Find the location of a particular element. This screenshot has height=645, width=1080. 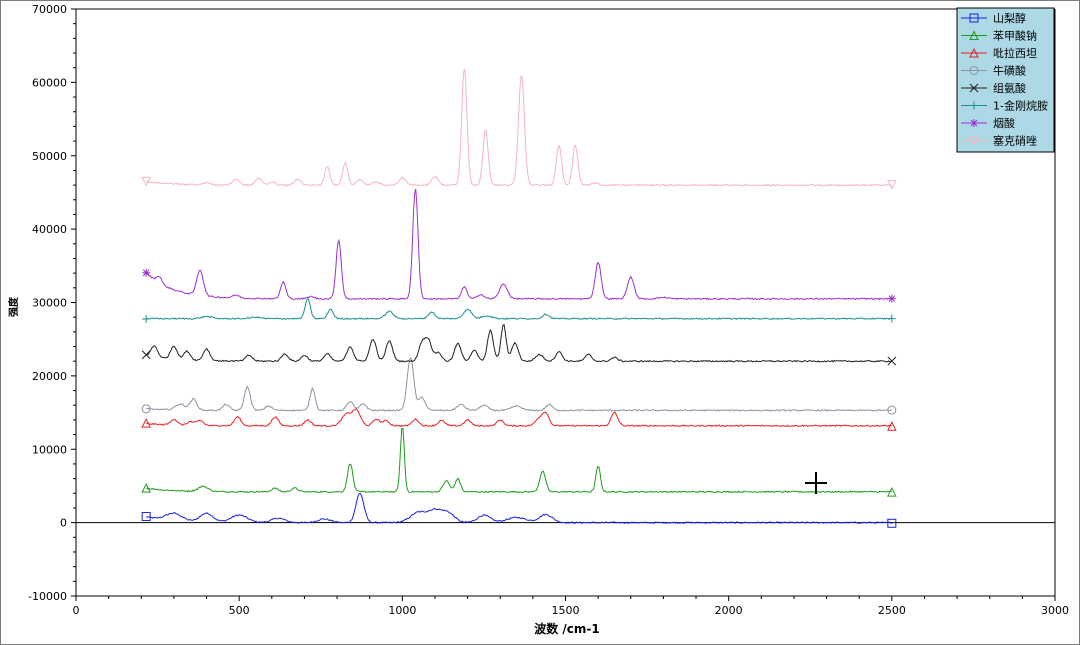

legend-label: 1-金刚烷胺 is located at coordinates (1020, 106).